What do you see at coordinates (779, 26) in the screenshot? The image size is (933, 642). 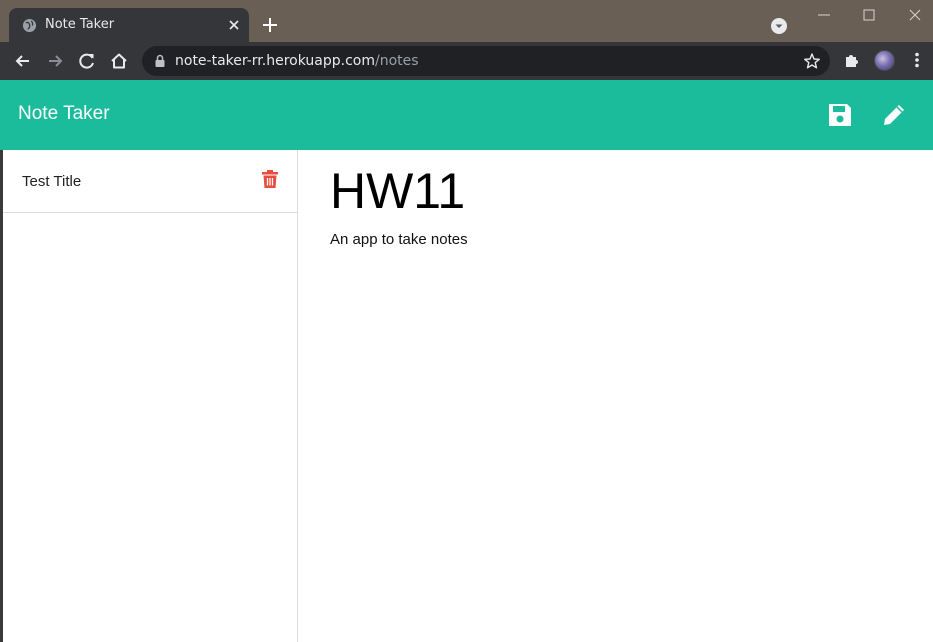 I see `tab-search-icon` at bounding box center [779, 26].